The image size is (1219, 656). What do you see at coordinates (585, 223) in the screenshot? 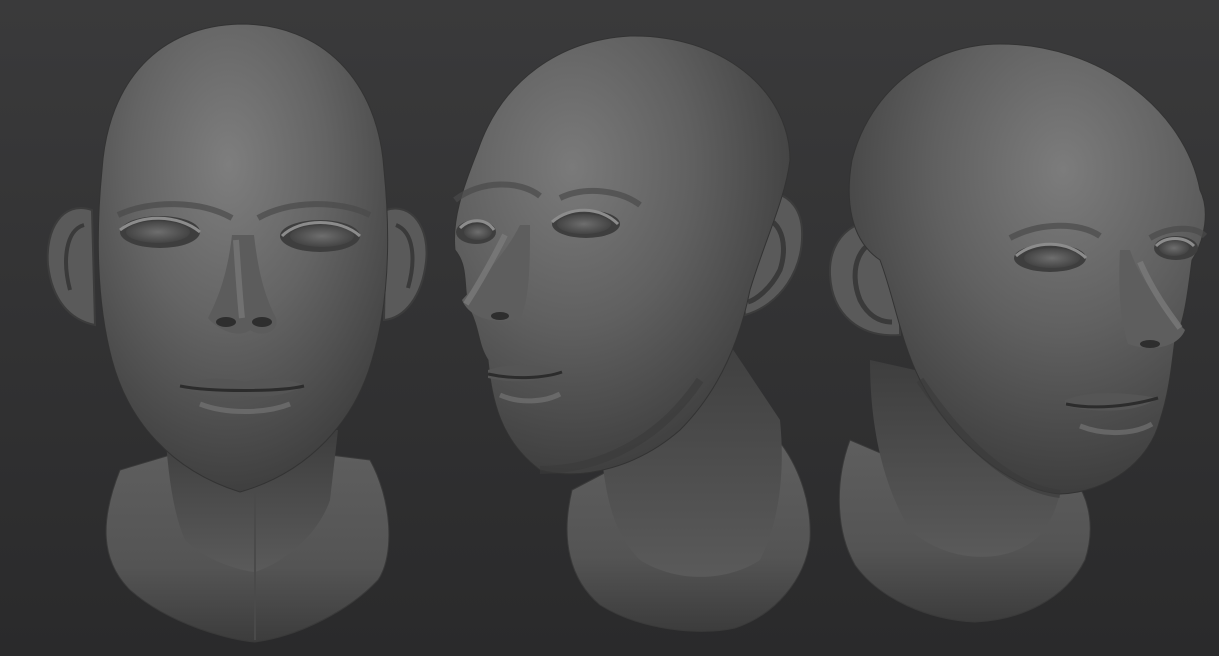
I see `eye-near-three-quarter-left` at bounding box center [585, 223].